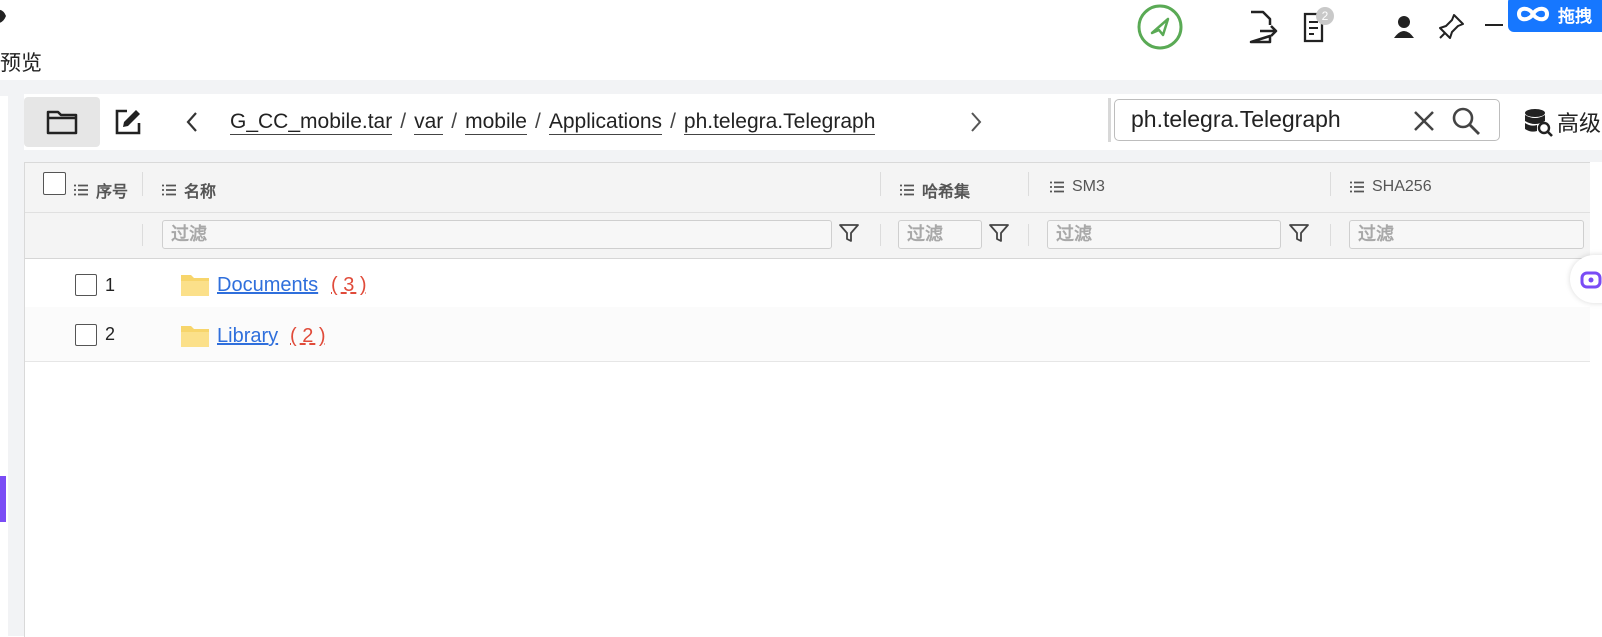 The width and height of the screenshot is (1602, 637). I want to click on pin-icon, so click(1452, 26).